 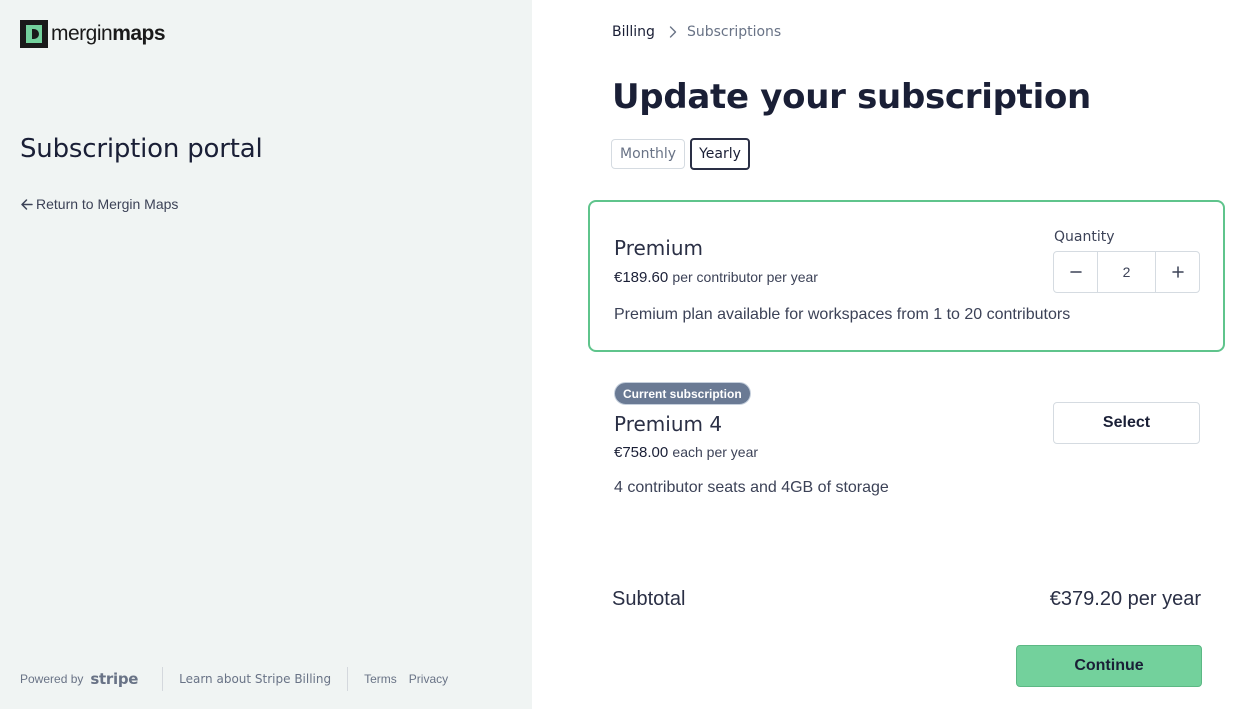 I want to click on logo-text-regular: mergin, so click(x=82, y=33).